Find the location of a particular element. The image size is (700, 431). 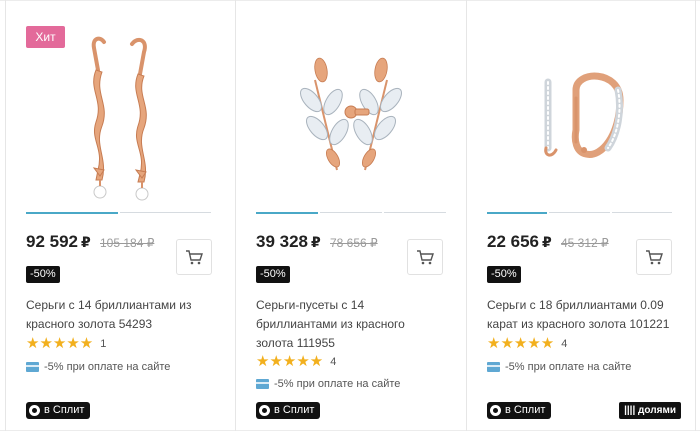

old-price: 45 312 ₽ is located at coordinates (585, 243).